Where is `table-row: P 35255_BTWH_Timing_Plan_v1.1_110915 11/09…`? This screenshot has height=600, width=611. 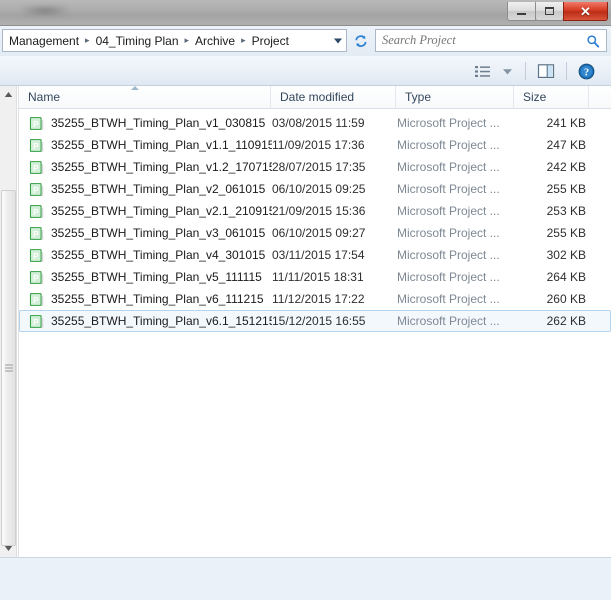 table-row: P 35255_BTWH_Timing_Plan_v1.1_110915 11/09… is located at coordinates (315, 145).